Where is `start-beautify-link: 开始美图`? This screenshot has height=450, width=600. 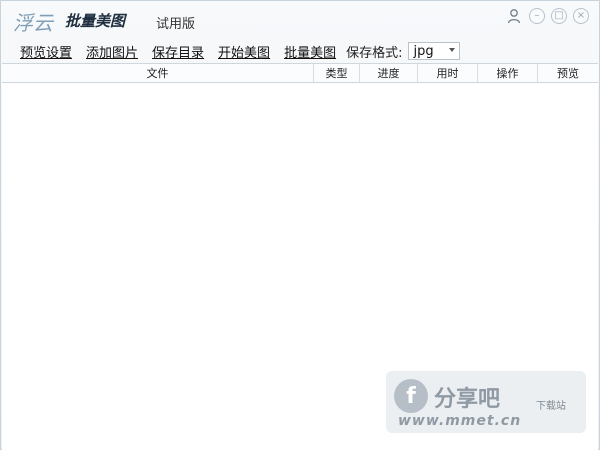 start-beautify-link: 开始美图 is located at coordinates (244, 51).